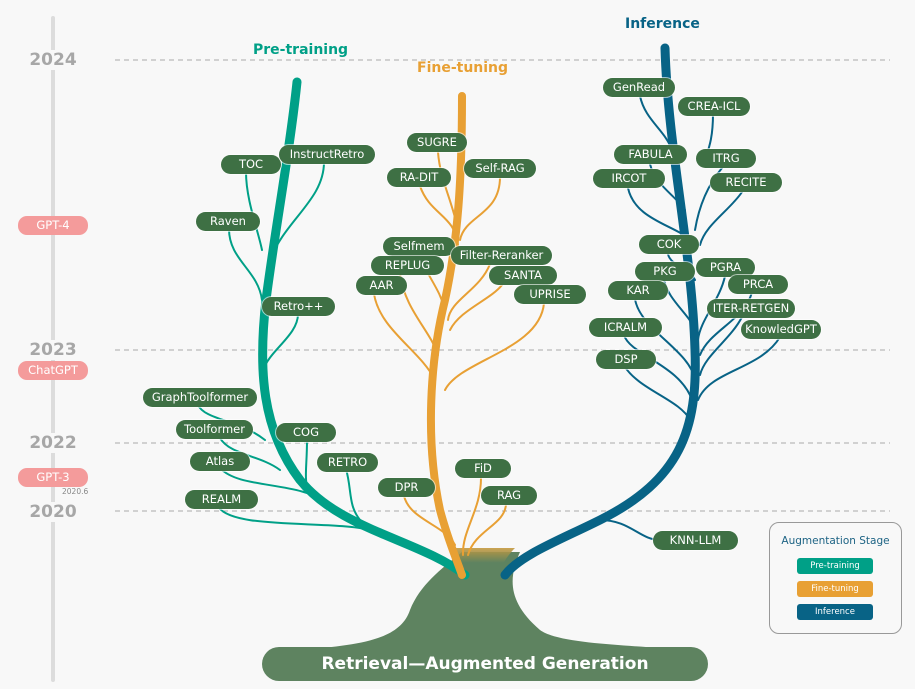  What do you see at coordinates (419, 177) in the screenshot?
I see `node-radit: RA-DIT` at bounding box center [419, 177].